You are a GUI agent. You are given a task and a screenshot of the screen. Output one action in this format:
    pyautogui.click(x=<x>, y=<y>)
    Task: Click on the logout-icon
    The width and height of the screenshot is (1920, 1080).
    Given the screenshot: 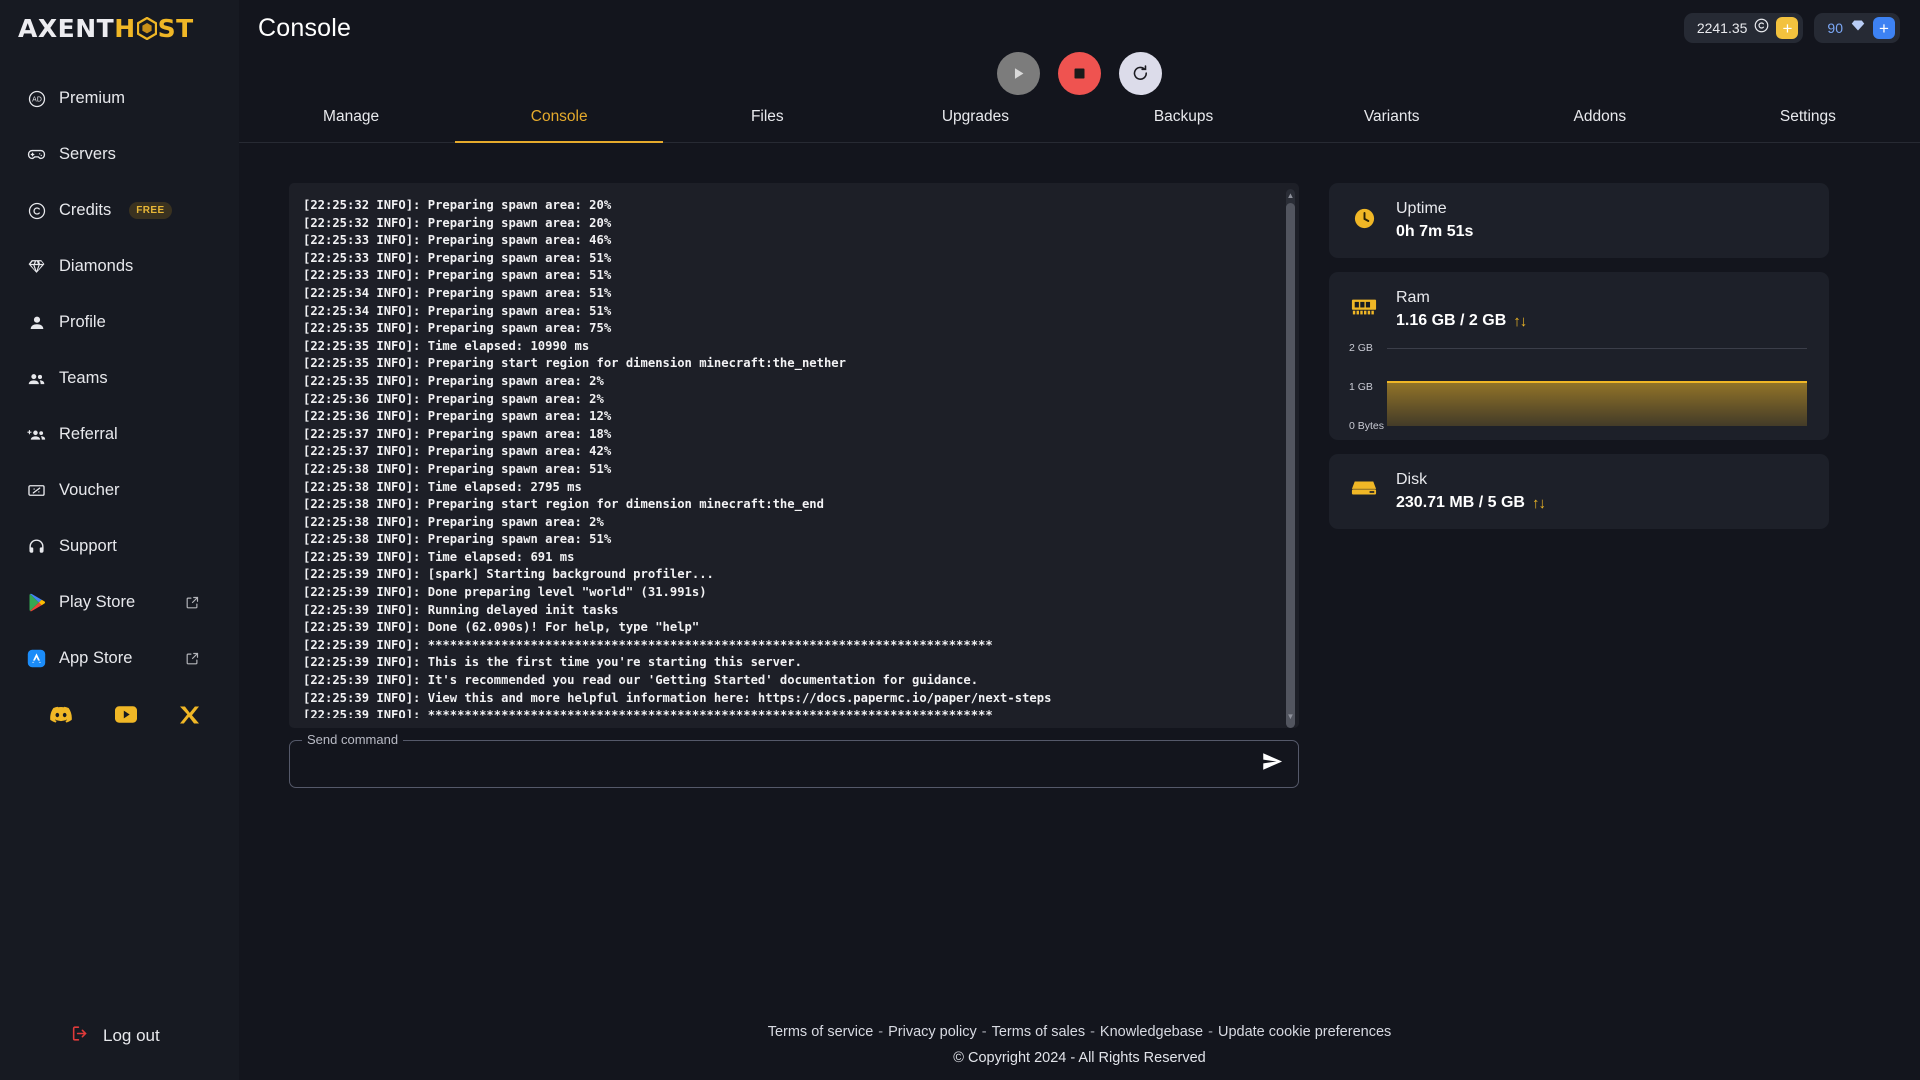 What is the action you would take?
    pyautogui.click(x=80, y=1036)
    